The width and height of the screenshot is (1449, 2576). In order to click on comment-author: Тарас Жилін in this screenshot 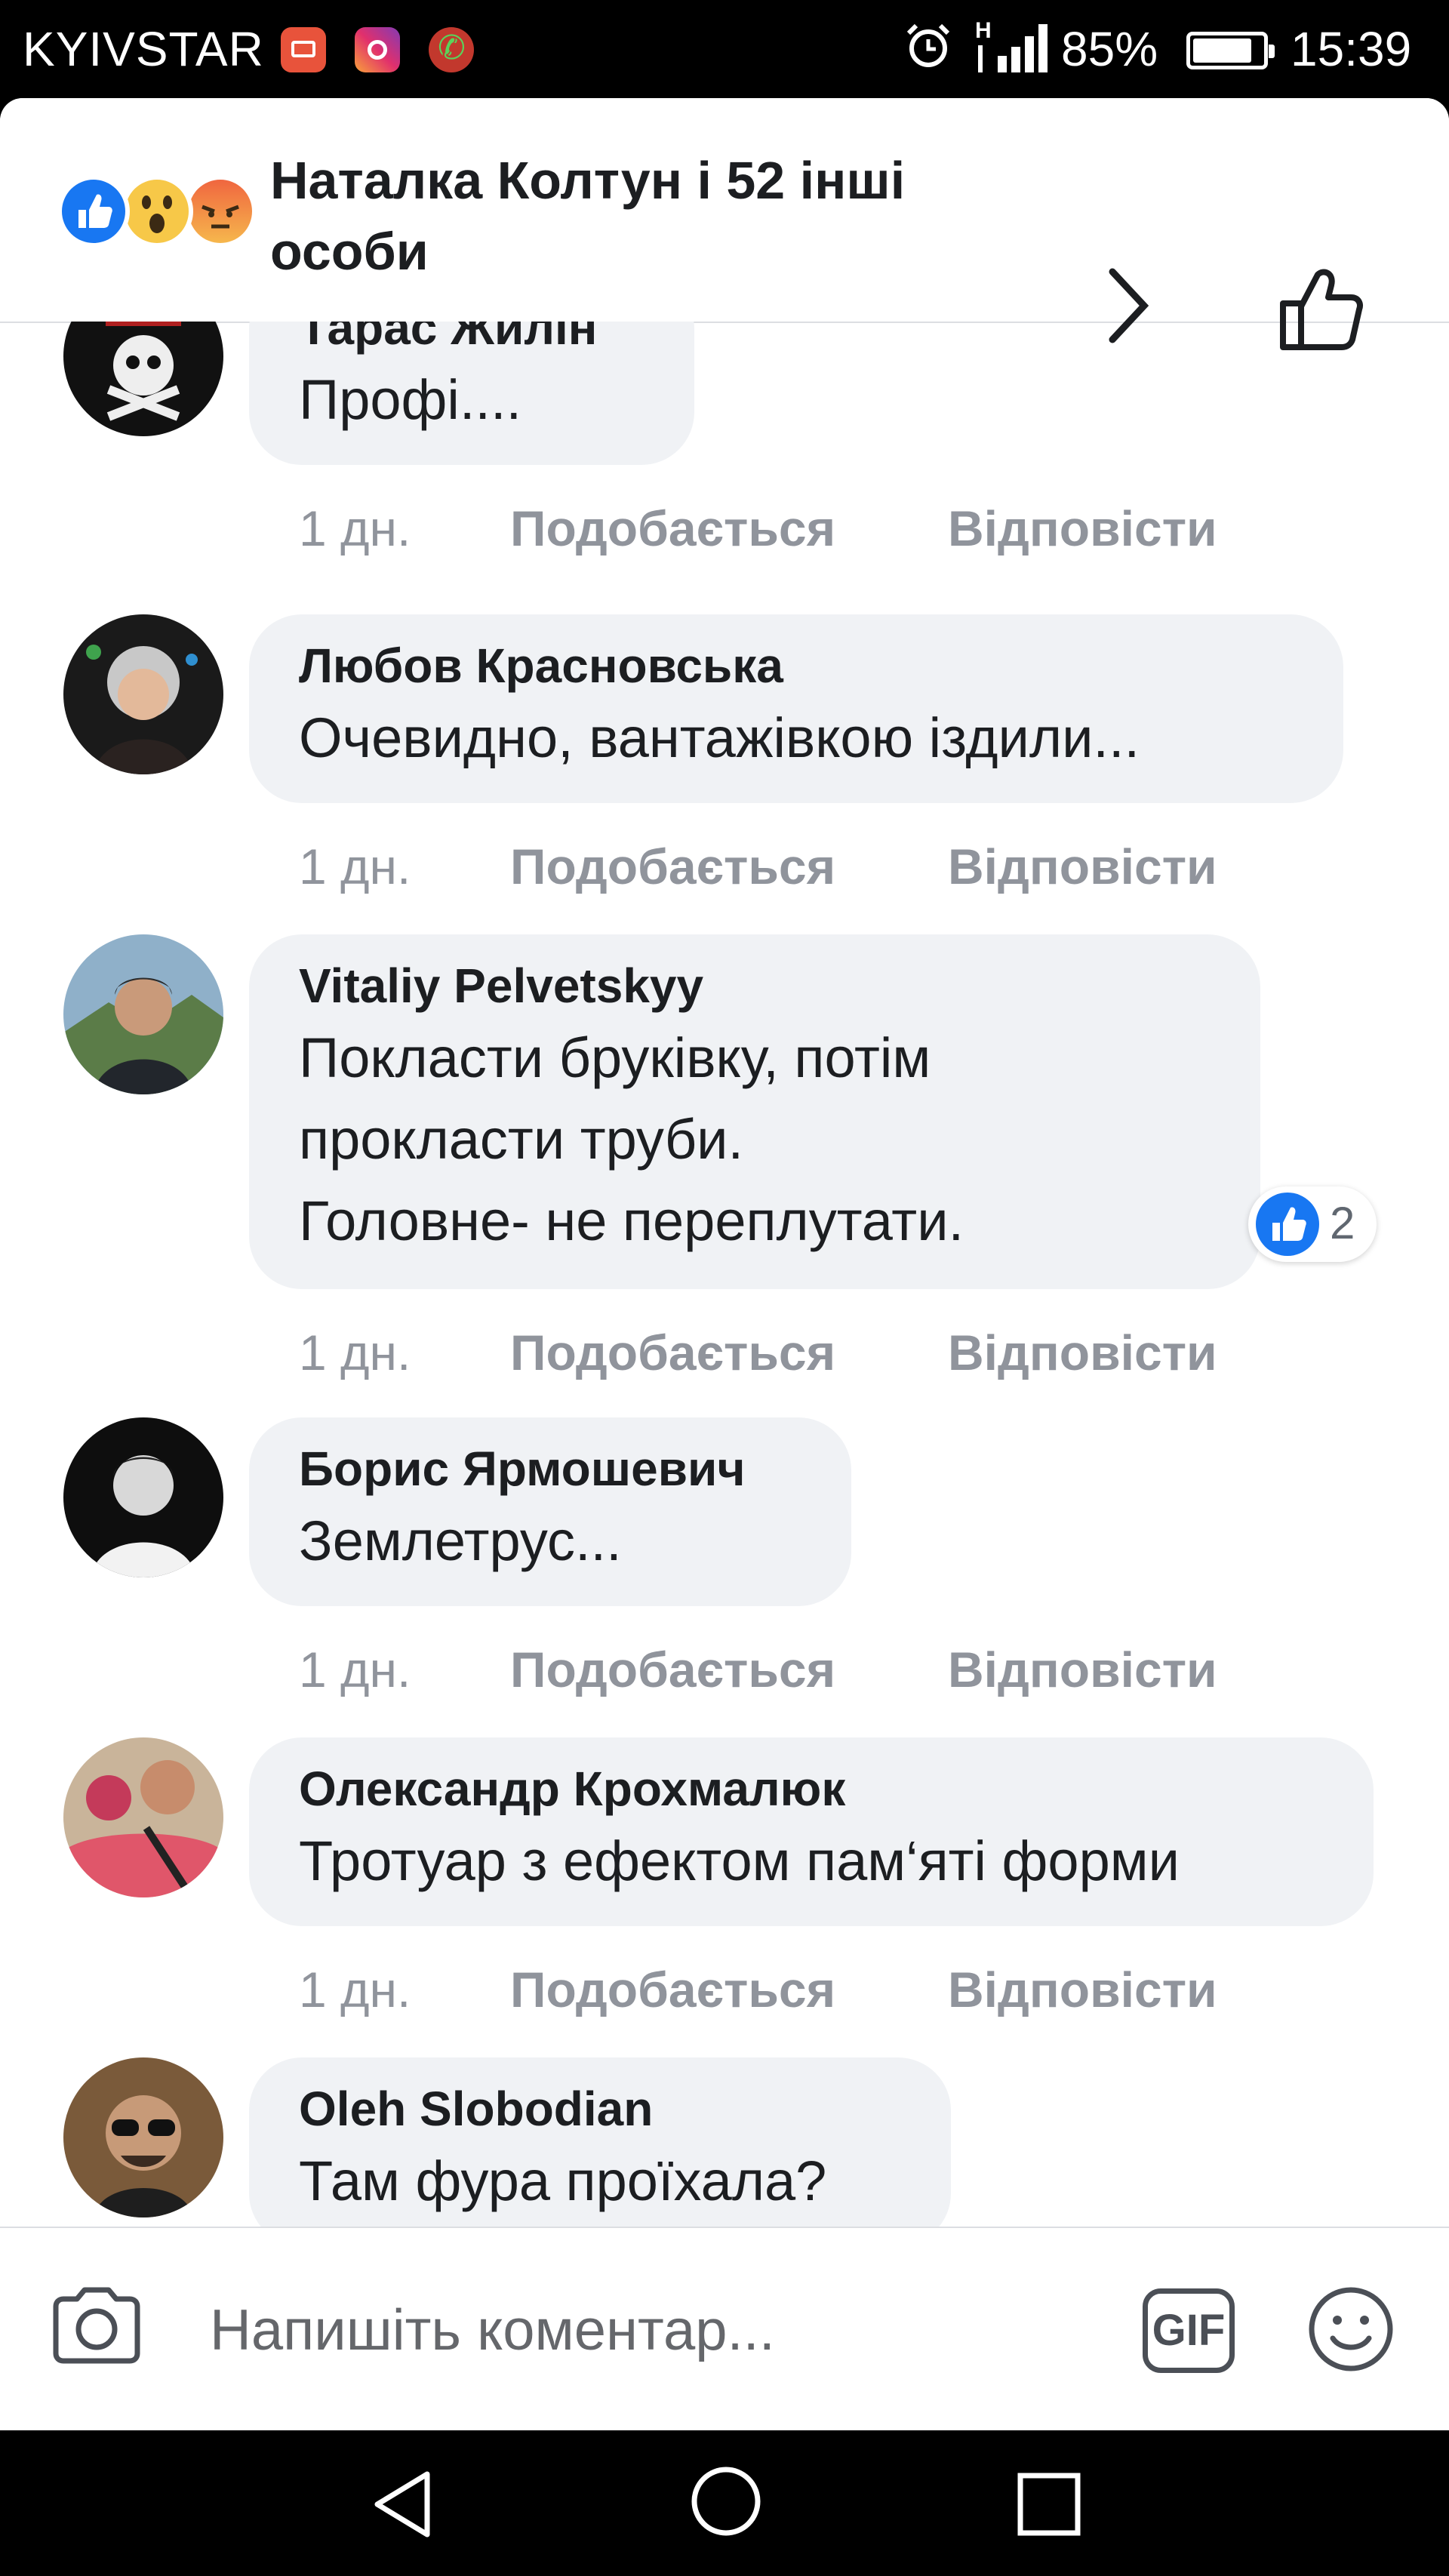, I will do `click(472, 340)`.